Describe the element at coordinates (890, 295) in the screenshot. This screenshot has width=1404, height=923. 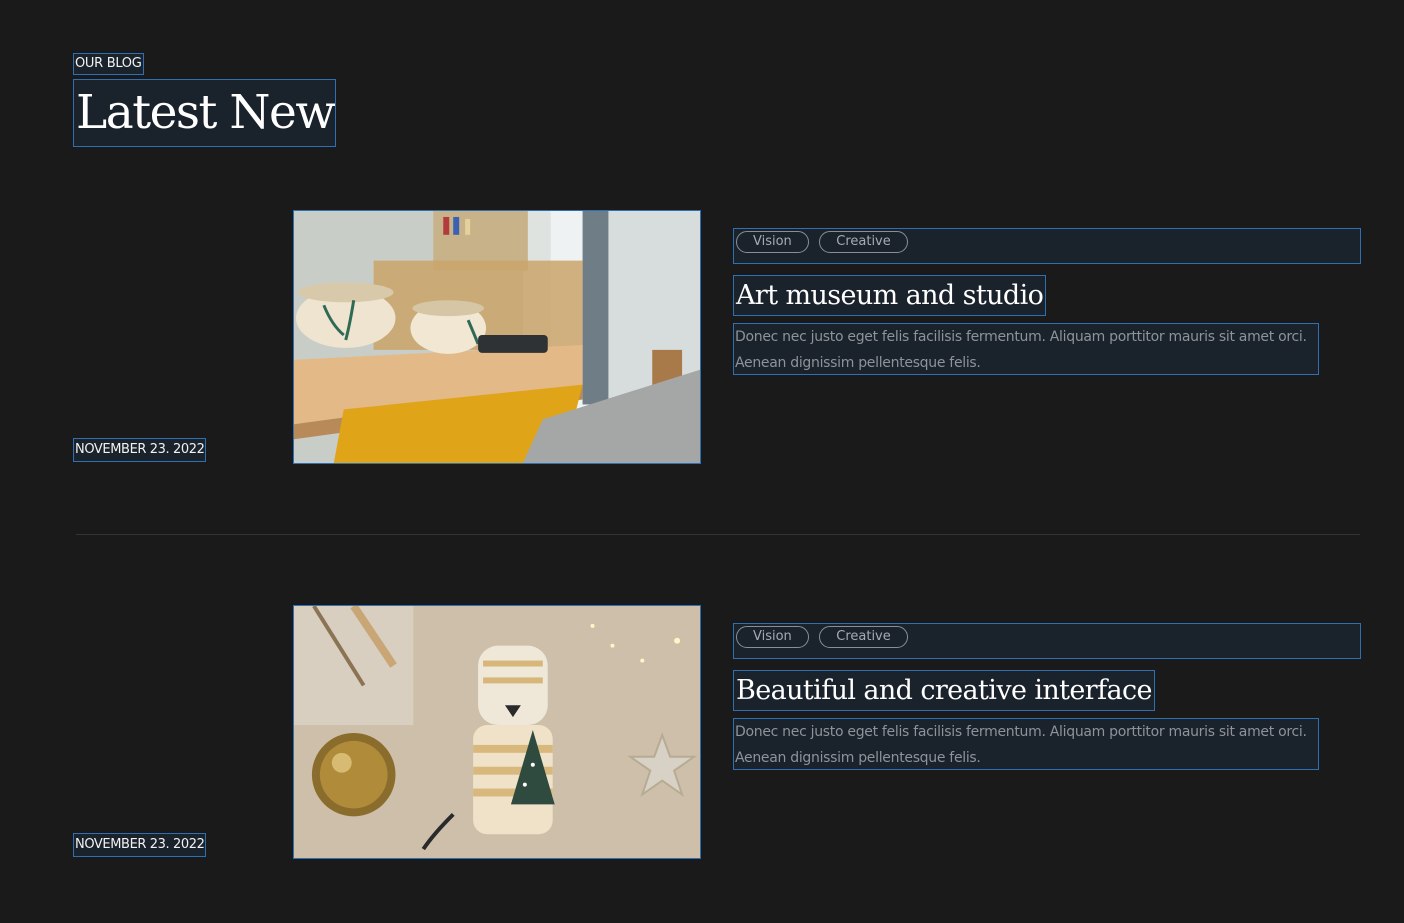
I see `article-title-link: Art museum and studio` at that location.